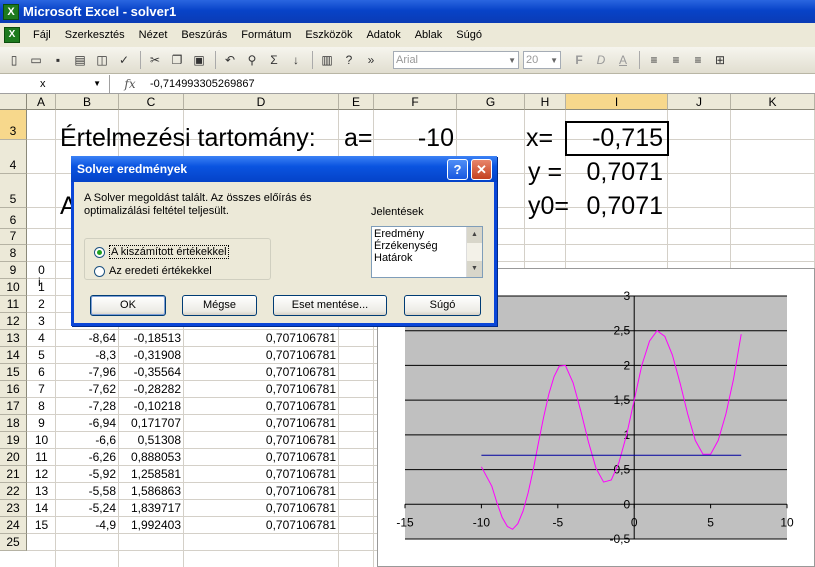  I want to click on chart-wizard-icon: ▥, so click(327, 60).